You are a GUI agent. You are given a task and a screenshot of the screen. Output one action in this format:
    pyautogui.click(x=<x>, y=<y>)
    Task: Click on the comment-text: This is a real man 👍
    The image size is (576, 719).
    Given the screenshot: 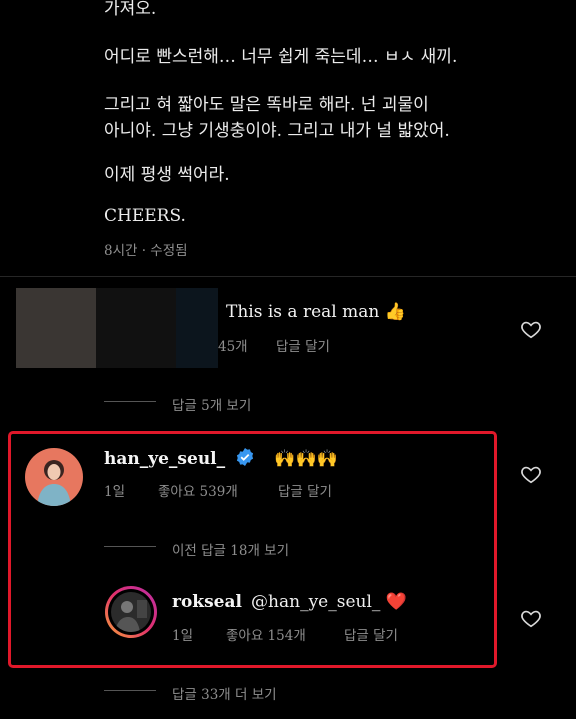 What is the action you would take?
    pyautogui.click(x=316, y=312)
    